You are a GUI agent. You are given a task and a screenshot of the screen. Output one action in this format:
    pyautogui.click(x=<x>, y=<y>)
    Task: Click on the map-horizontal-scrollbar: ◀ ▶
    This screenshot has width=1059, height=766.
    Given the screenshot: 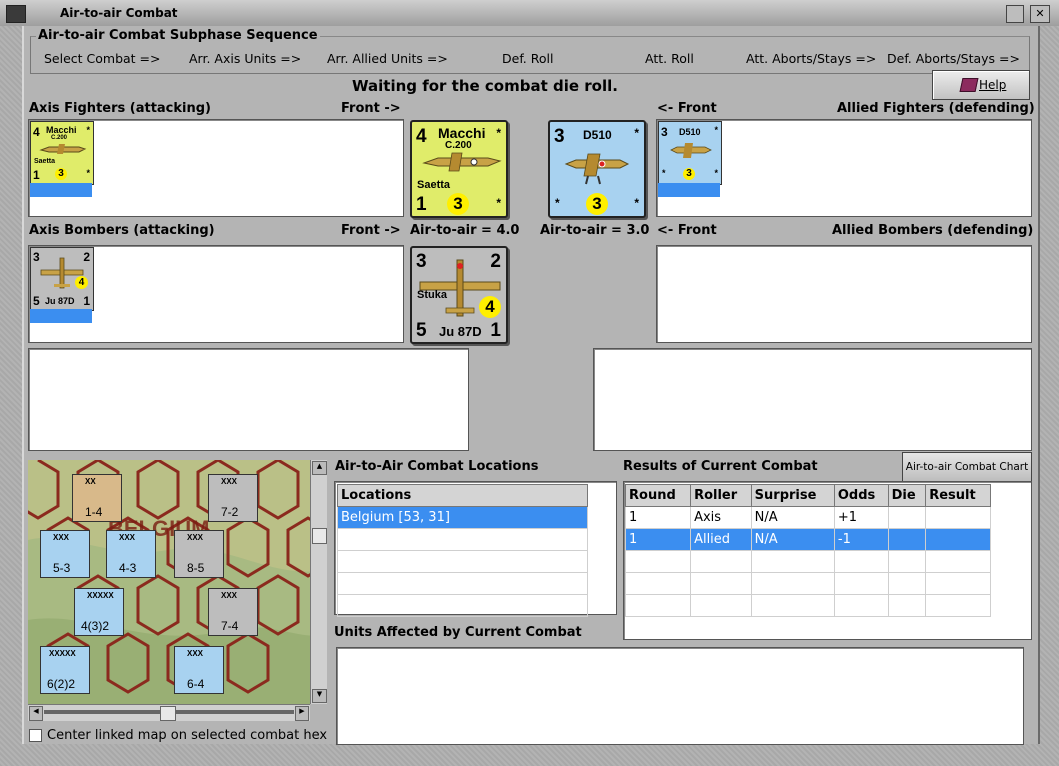 What is the action you would take?
    pyautogui.click(x=169, y=712)
    